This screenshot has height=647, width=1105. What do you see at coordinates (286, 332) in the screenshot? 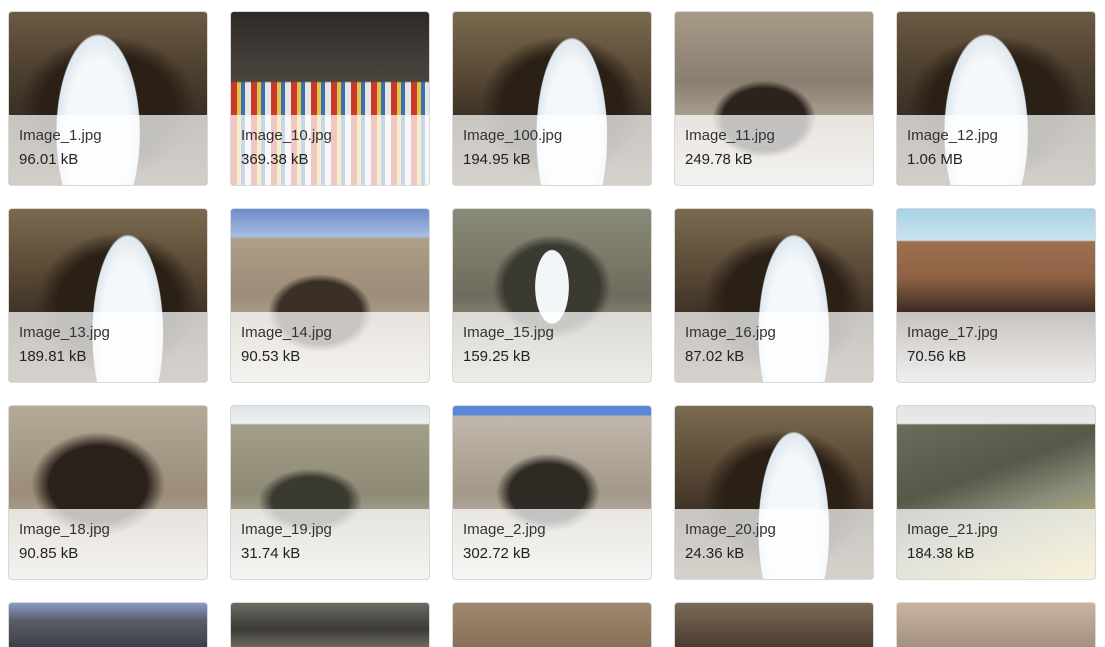
I see `file-name: Image_14.jpg` at bounding box center [286, 332].